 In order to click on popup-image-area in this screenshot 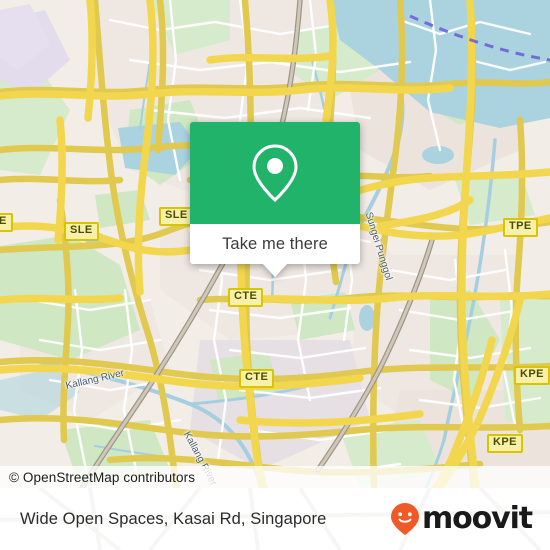, I will do `click(275, 173)`.